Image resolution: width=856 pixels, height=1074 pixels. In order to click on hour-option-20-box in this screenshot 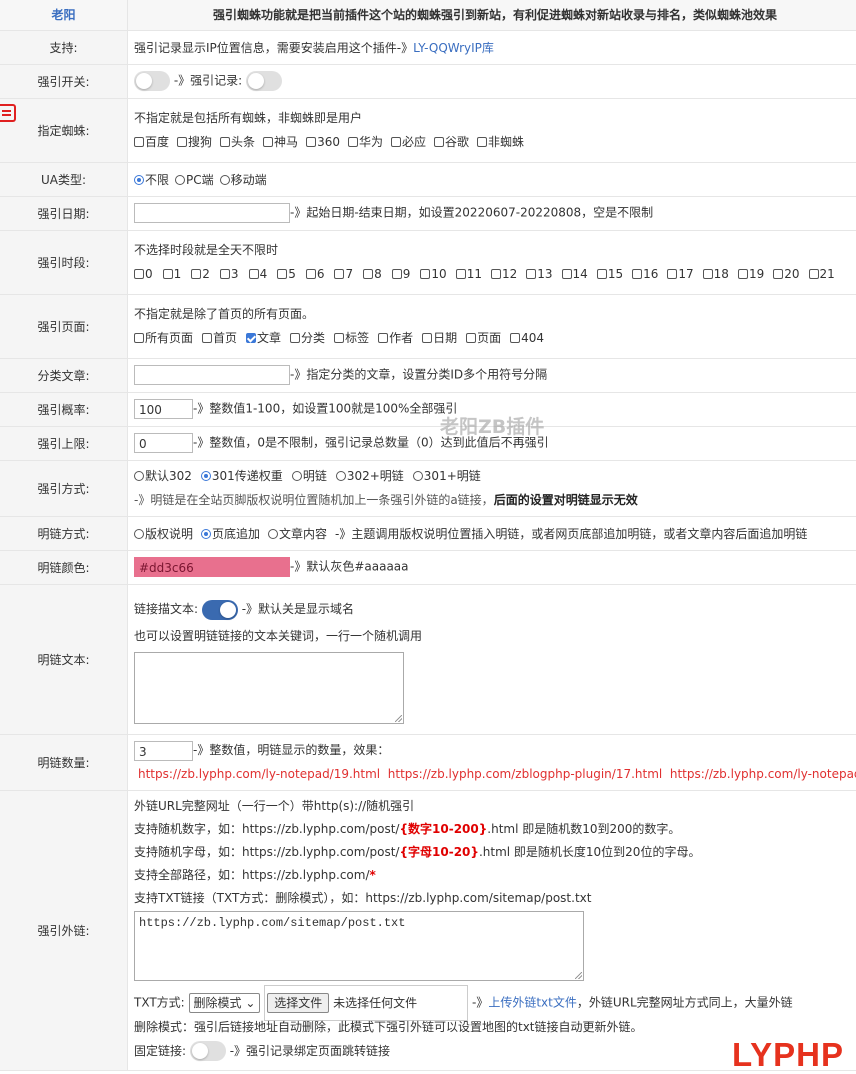, I will do `click(778, 274)`.